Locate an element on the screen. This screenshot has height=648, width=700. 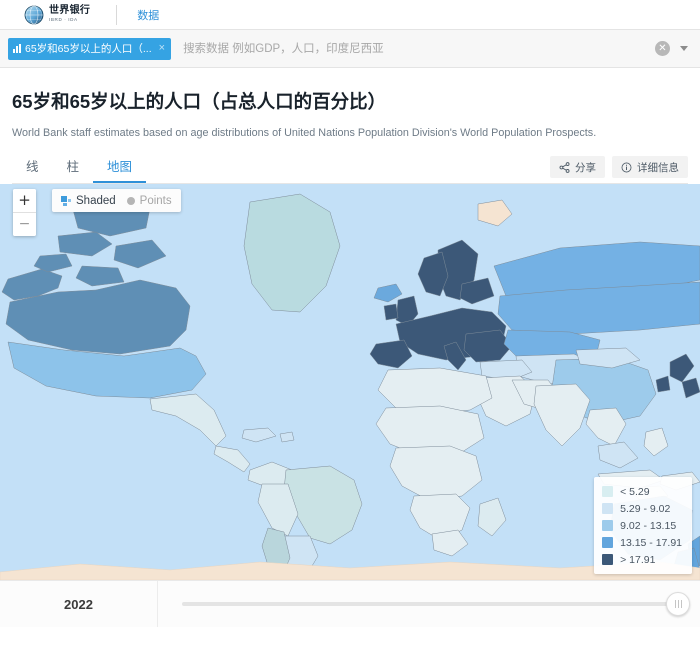
map-zoom-controls: + − is located at coordinates (24, 212).